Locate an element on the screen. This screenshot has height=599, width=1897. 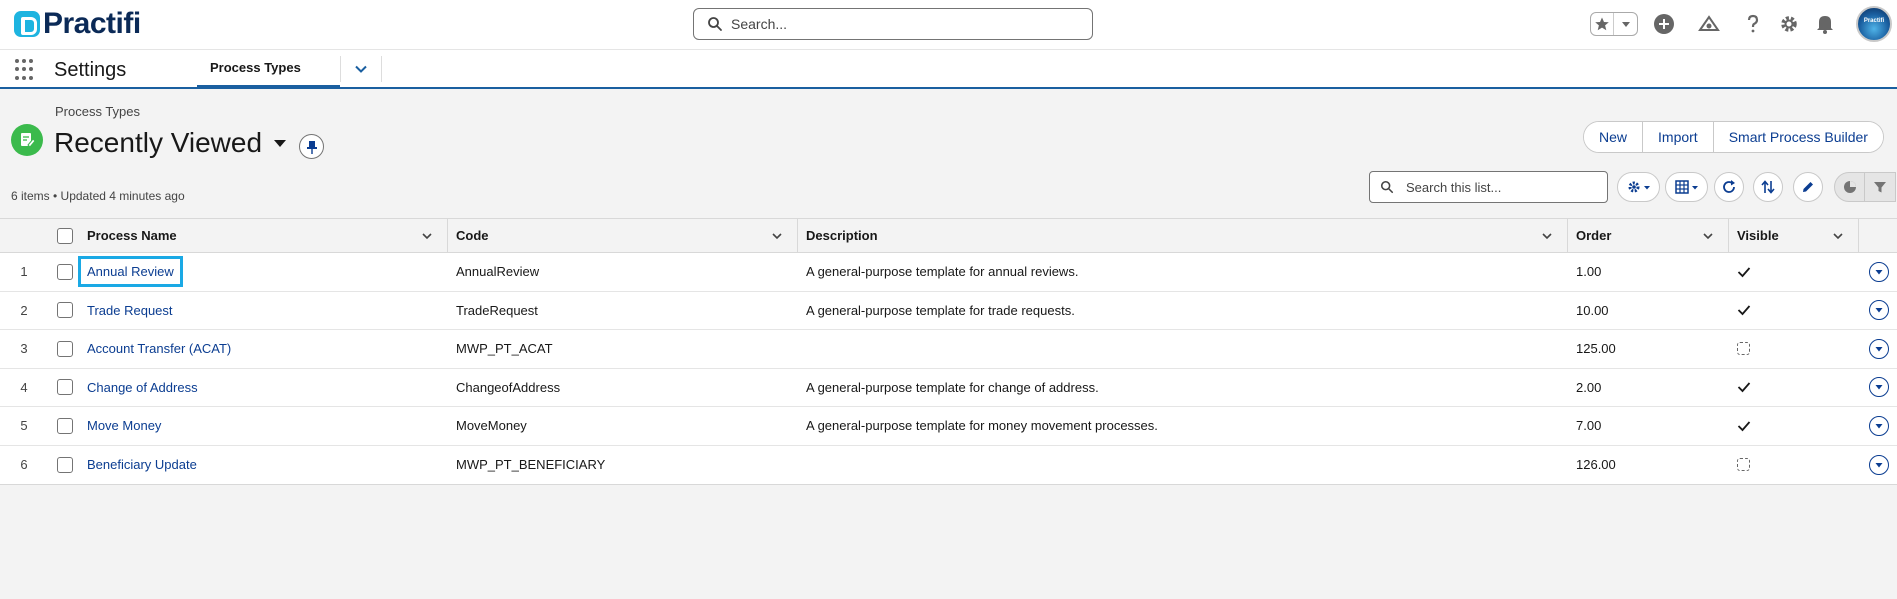
unchecked-icon is located at coordinates (1743, 465).